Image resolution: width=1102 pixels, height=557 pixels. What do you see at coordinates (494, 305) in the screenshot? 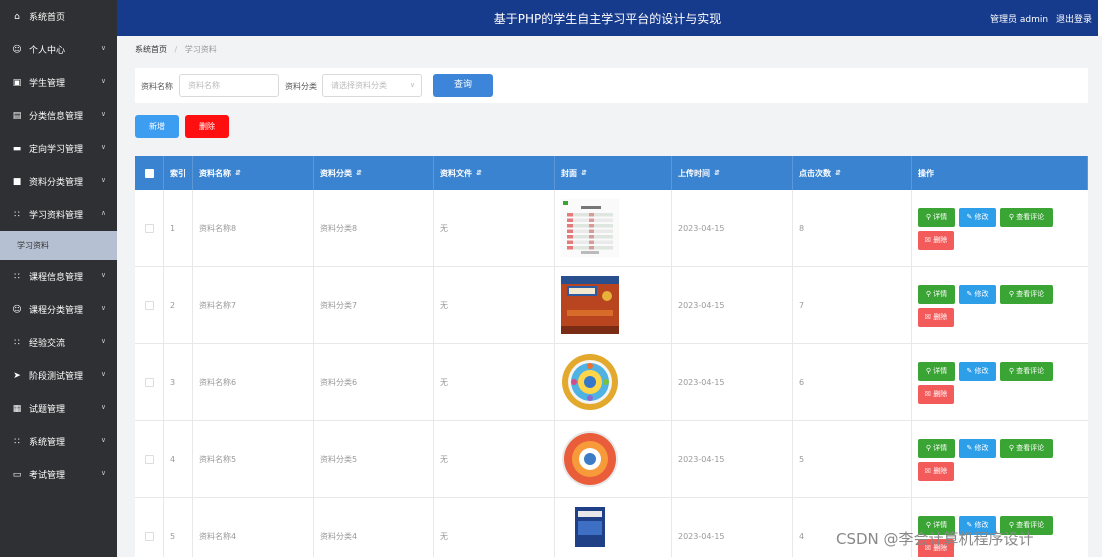
I see `row-file-cell: 无` at bounding box center [494, 305].